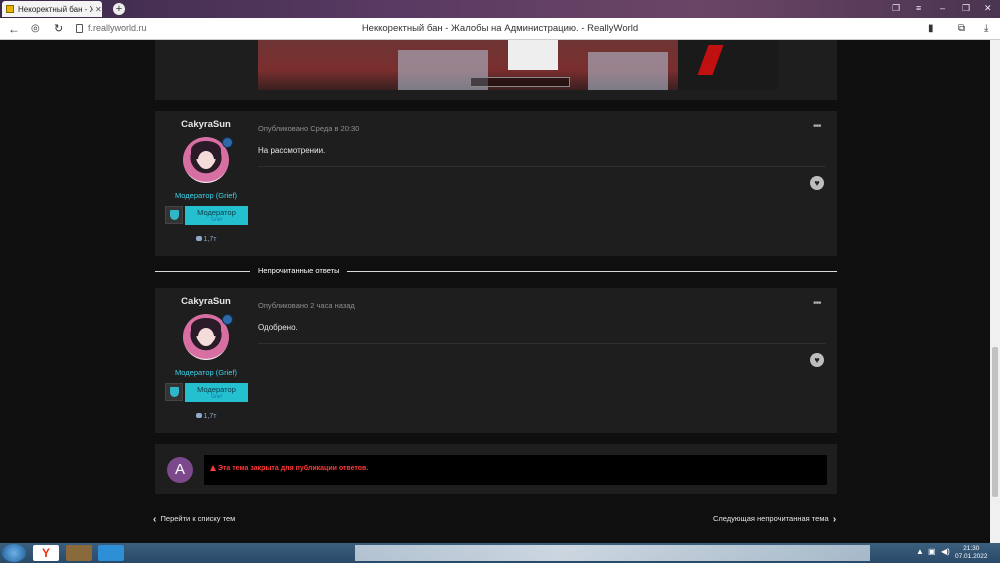 Image resolution: width=1000 pixels, height=563 pixels. What do you see at coordinates (14, 553) in the screenshot?
I see `start-button` at bounding box center [14, 553].